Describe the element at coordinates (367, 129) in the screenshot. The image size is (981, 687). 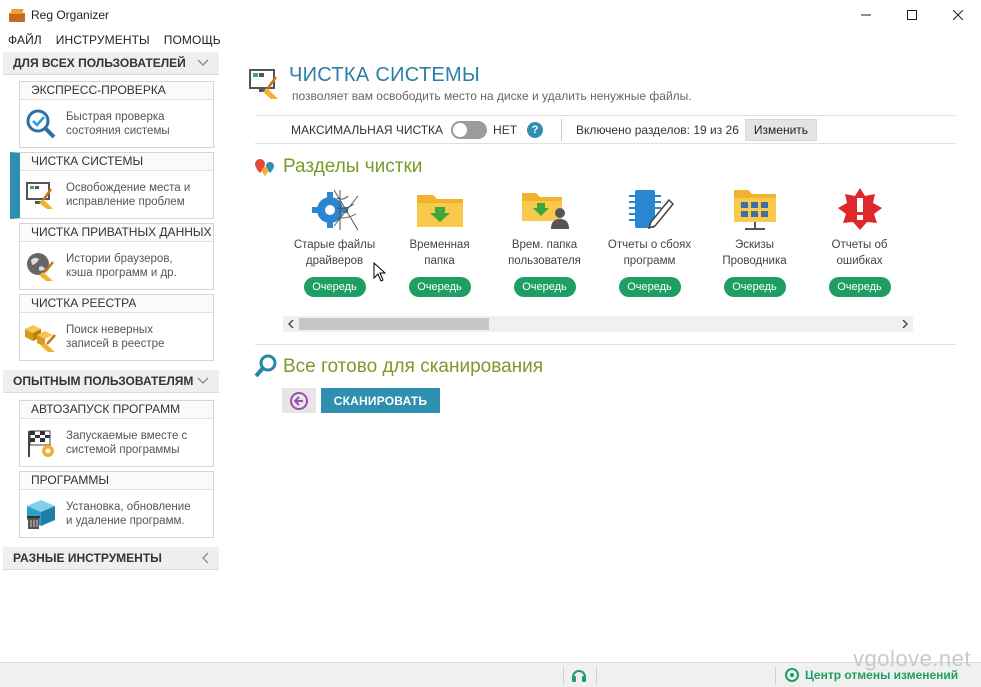
I see `max-clean-label: МАКСИМАЛЬНАЯ ЧИСТКА` at that location.